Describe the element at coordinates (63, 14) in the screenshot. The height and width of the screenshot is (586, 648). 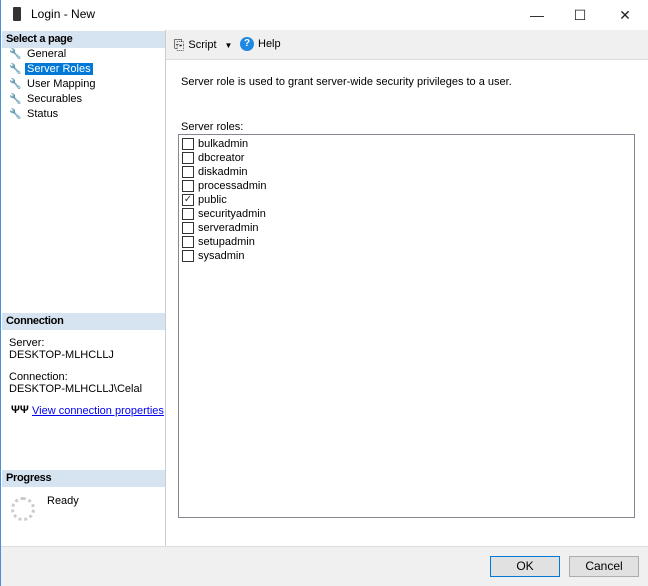
I see `window-title: Login - New` at that location.